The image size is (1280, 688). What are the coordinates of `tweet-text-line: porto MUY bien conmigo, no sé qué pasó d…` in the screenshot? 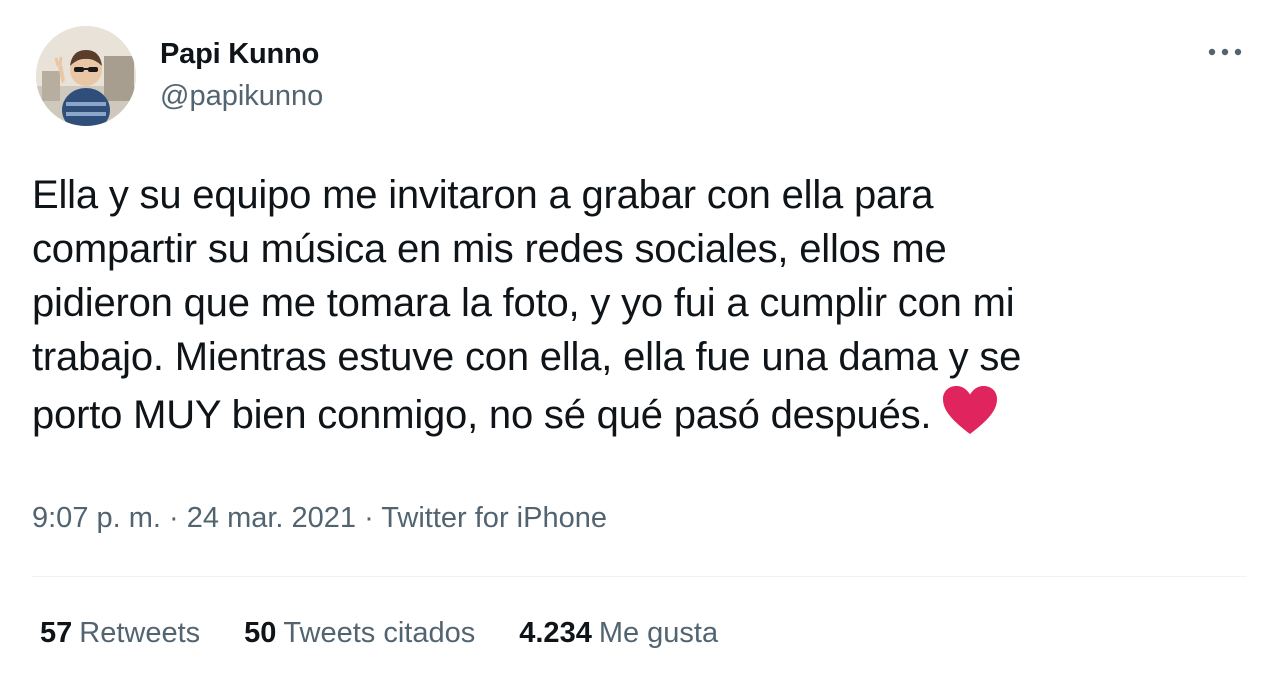 It's located at (482, 415).